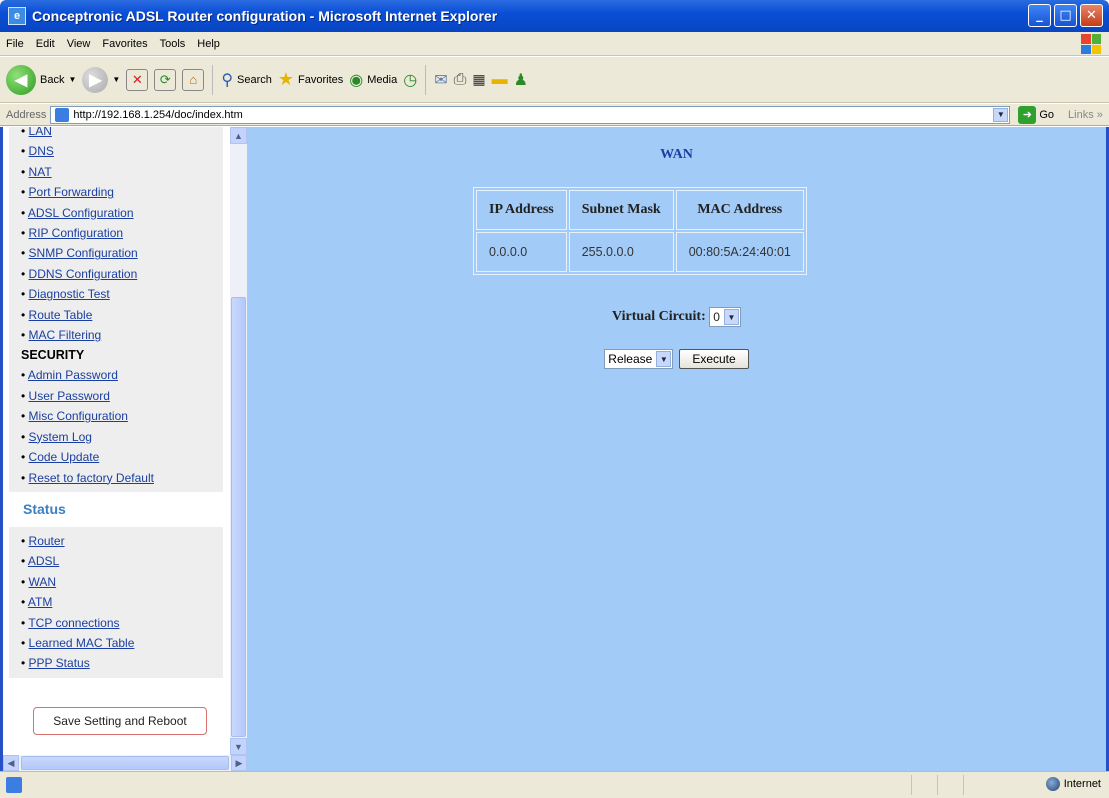  Describe the element at coordinates (238, 746) in the screenshot. I see `scroll-down-icon: ▼` at that location.